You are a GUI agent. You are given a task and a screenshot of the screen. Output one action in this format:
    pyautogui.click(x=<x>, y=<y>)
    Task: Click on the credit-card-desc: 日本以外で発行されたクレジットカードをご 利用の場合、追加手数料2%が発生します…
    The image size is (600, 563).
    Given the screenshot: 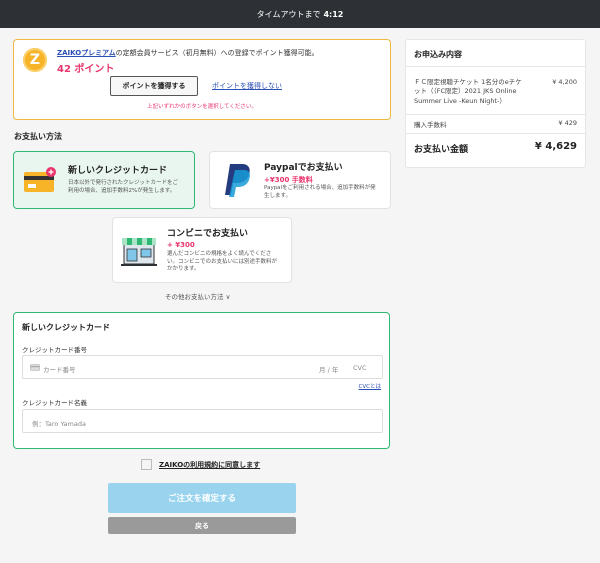 What is the action you would take?
    pyautogui.click(x=123, y=187)
    